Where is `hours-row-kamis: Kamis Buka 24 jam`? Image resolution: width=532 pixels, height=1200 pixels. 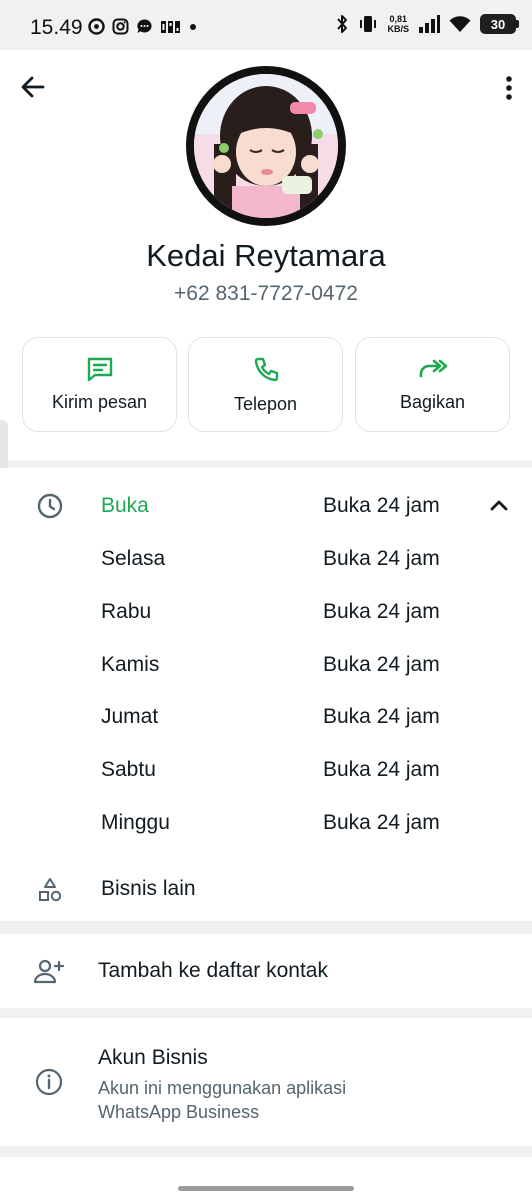
hours-row-kamis: Kamis Buka 24 jam is located at coordinates (266, 665).